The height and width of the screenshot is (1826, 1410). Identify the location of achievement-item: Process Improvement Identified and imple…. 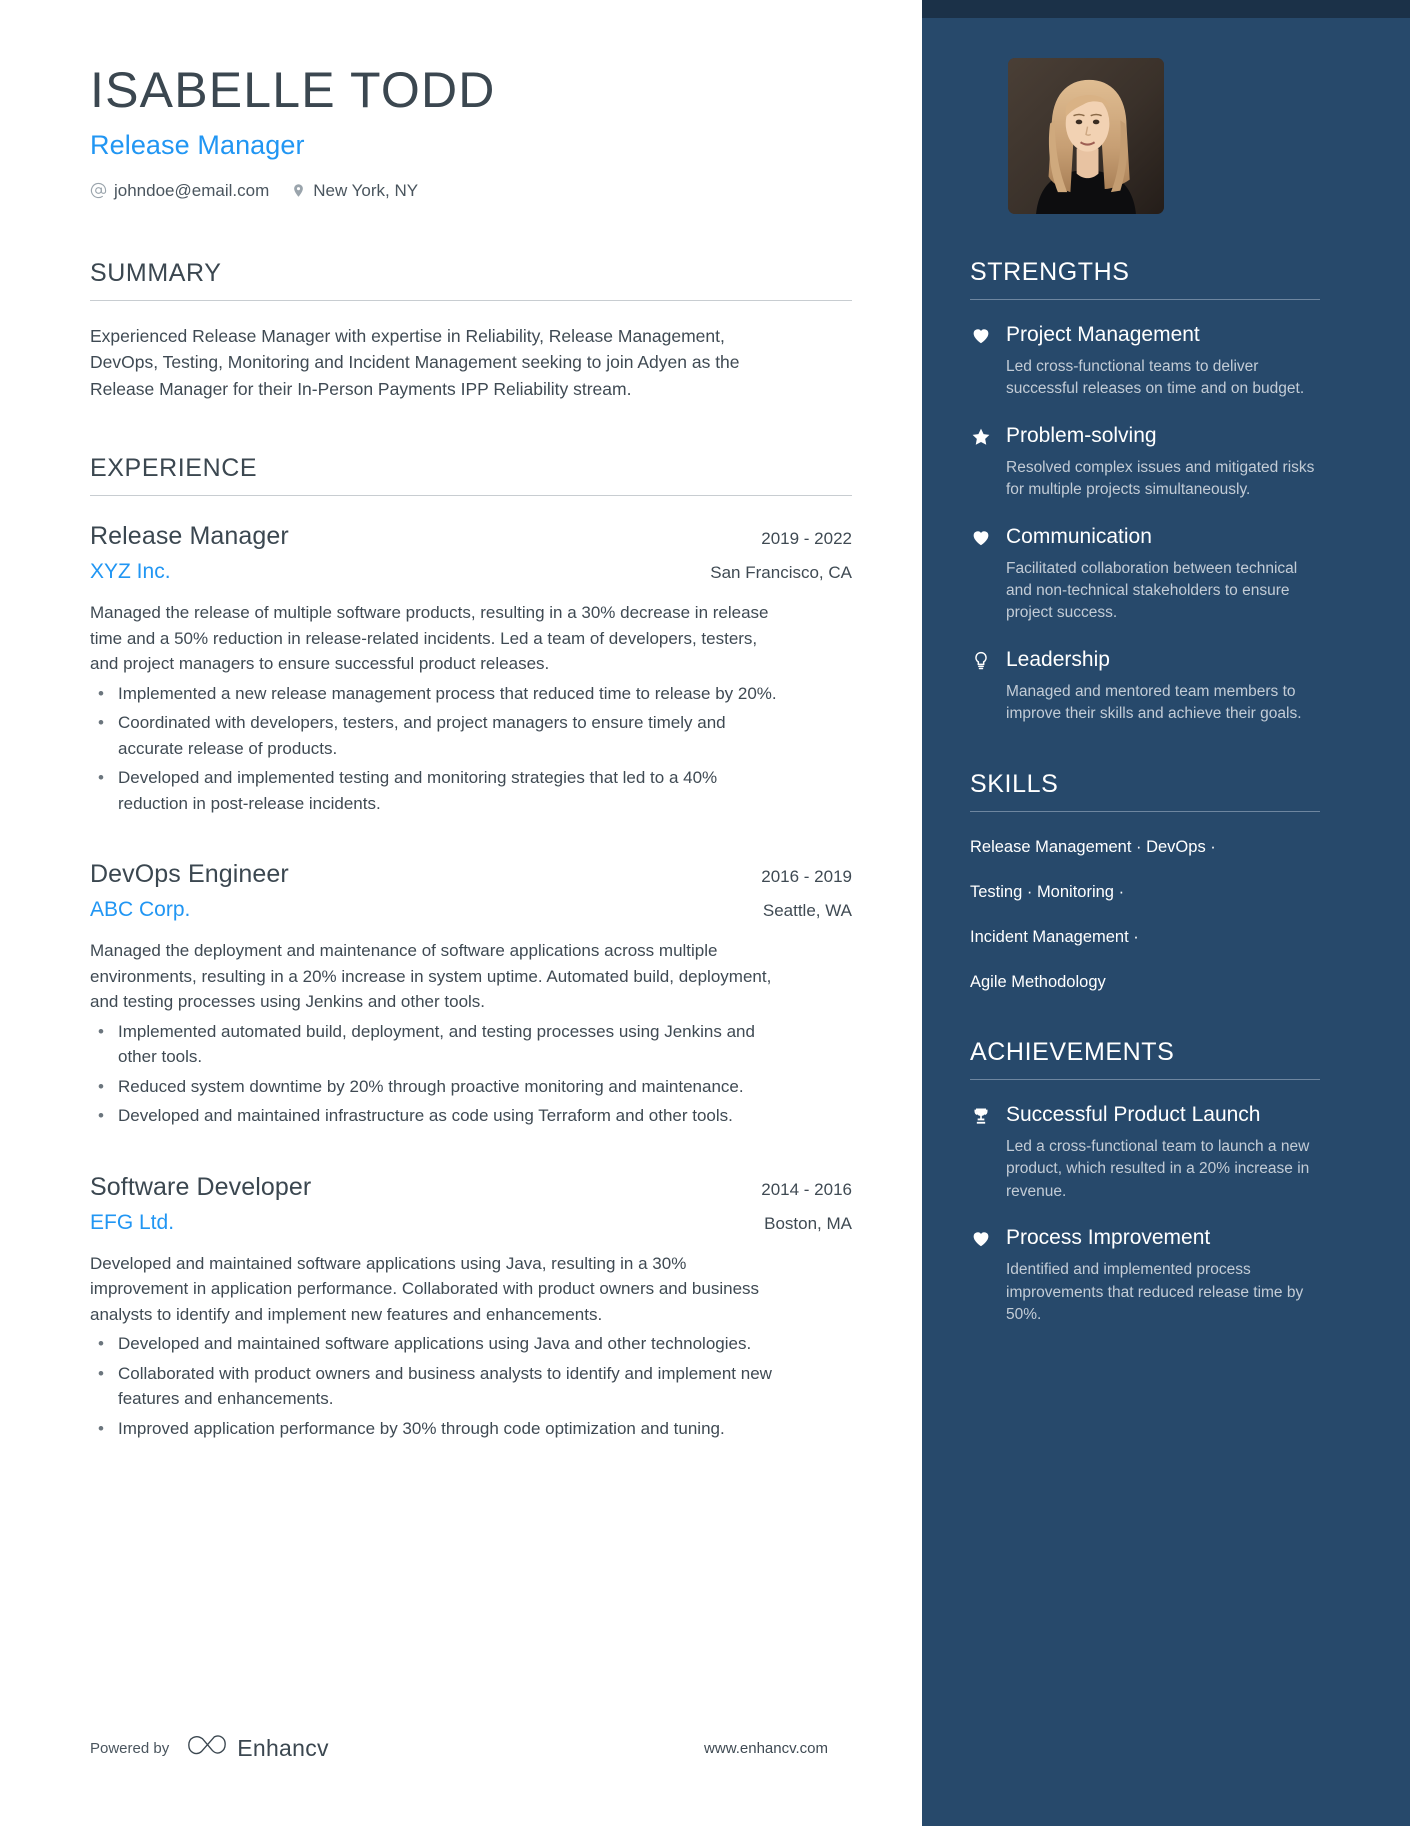
(1145, 1275).